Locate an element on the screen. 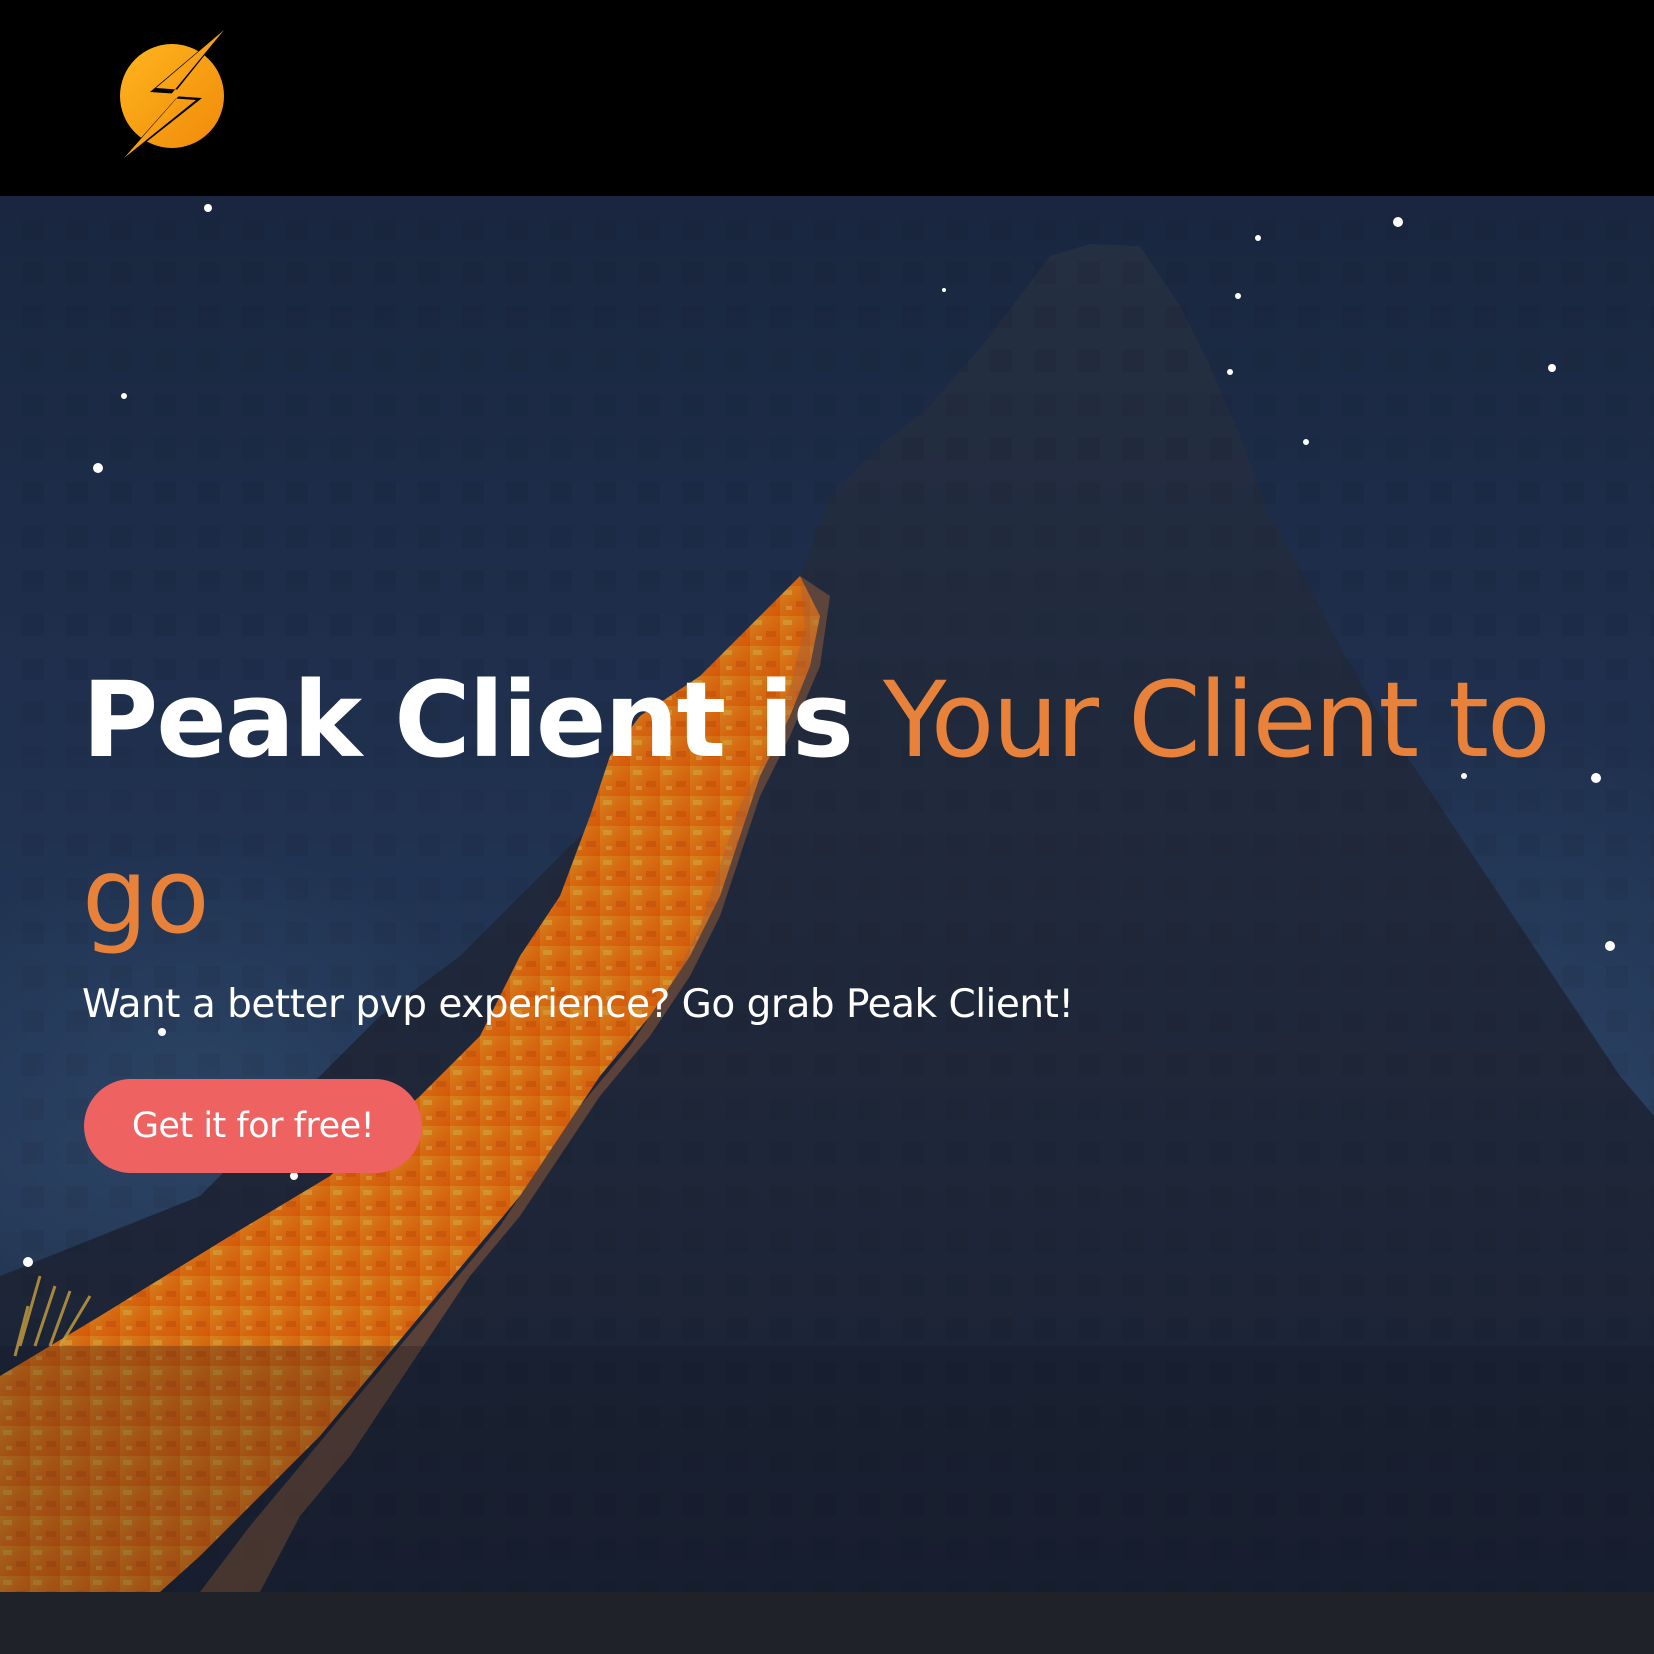 The image size is (1654, 1654). top-navbar is located at coordinates (827, 98).